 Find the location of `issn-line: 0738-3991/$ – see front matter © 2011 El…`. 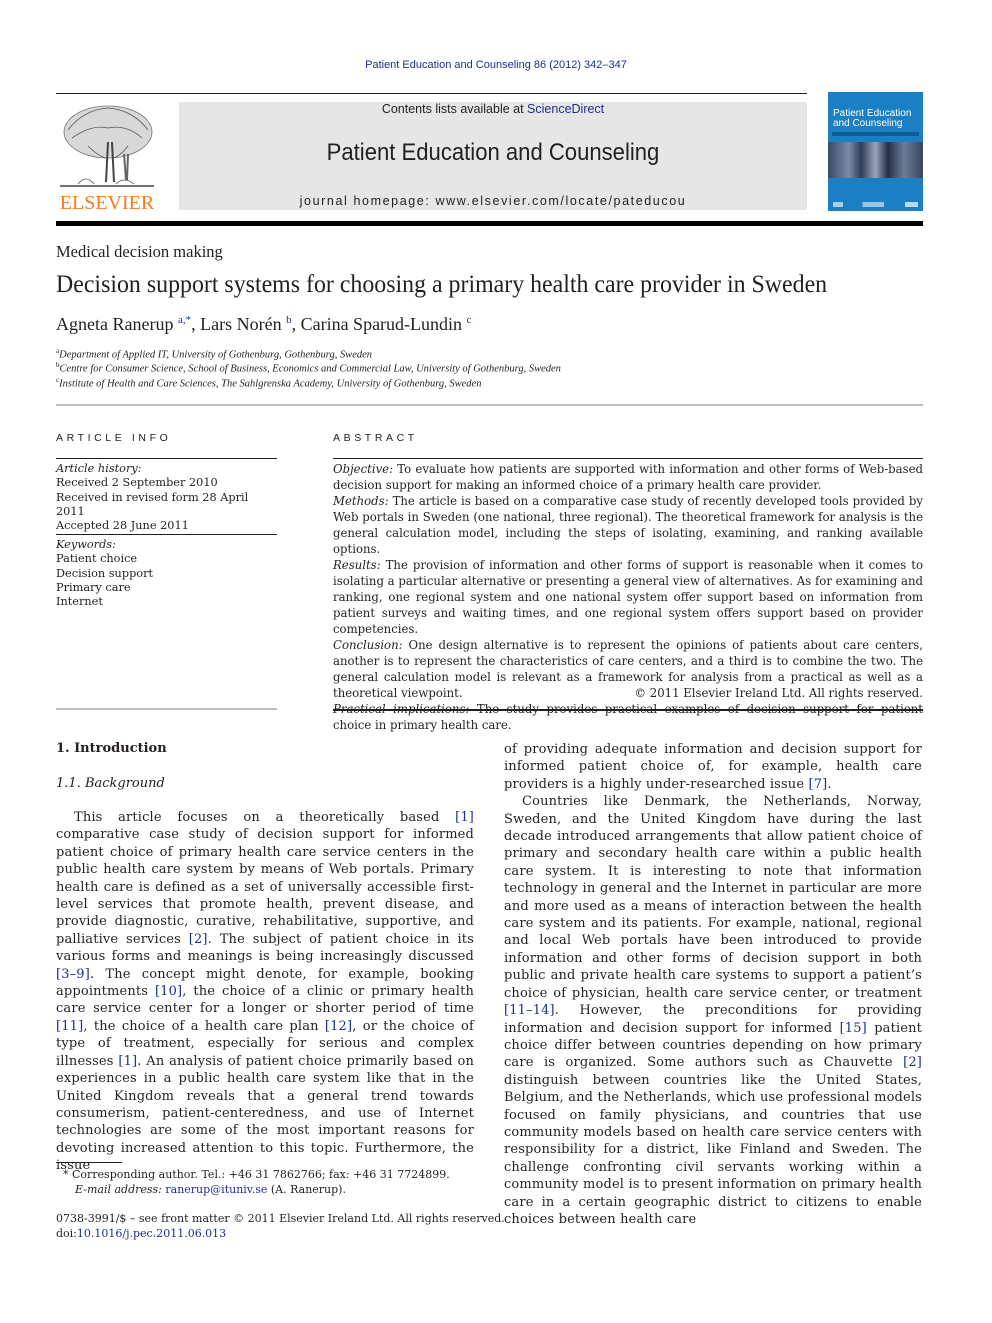

issn-line: 0738-3991/$ – see front matter © 2011 El… is located at coordinates (280, 1218).